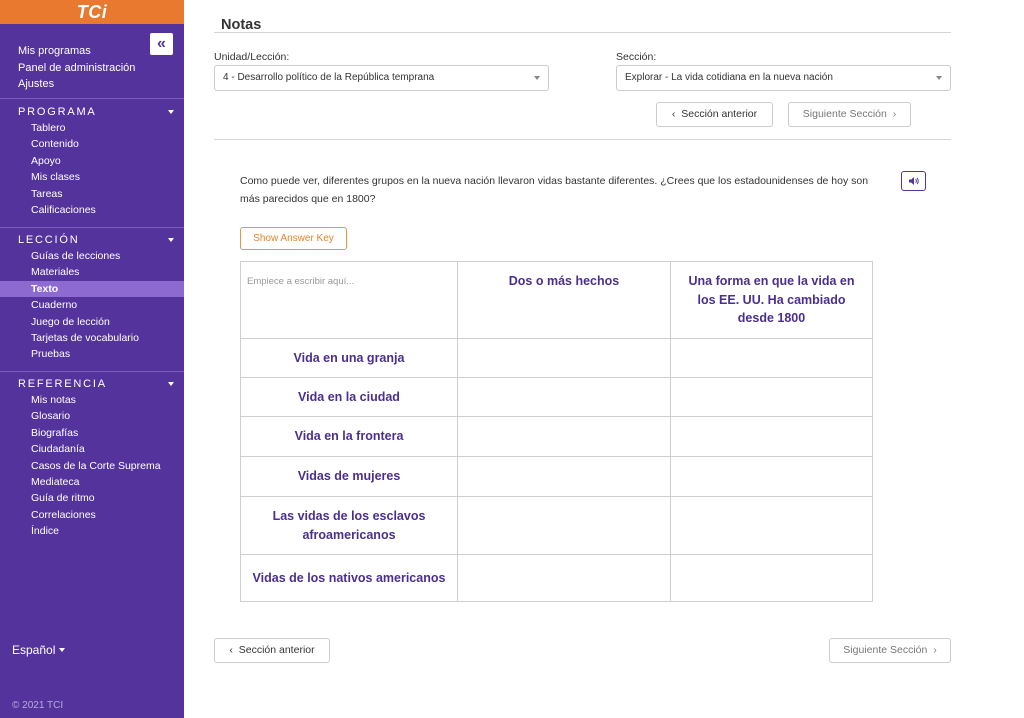 This screenshot has width=1024, height=718. What do you see at coordinates (92, 128) in the screenshot?
I see `sidebar-item-tablero: Tablero` at bounding box center [92, 128].